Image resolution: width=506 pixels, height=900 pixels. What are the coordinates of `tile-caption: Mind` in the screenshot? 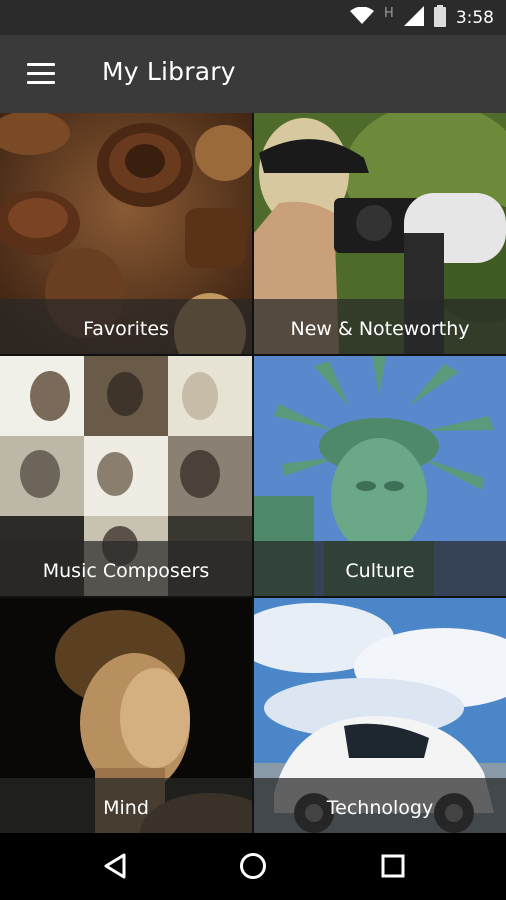 It's located at (126, 805).